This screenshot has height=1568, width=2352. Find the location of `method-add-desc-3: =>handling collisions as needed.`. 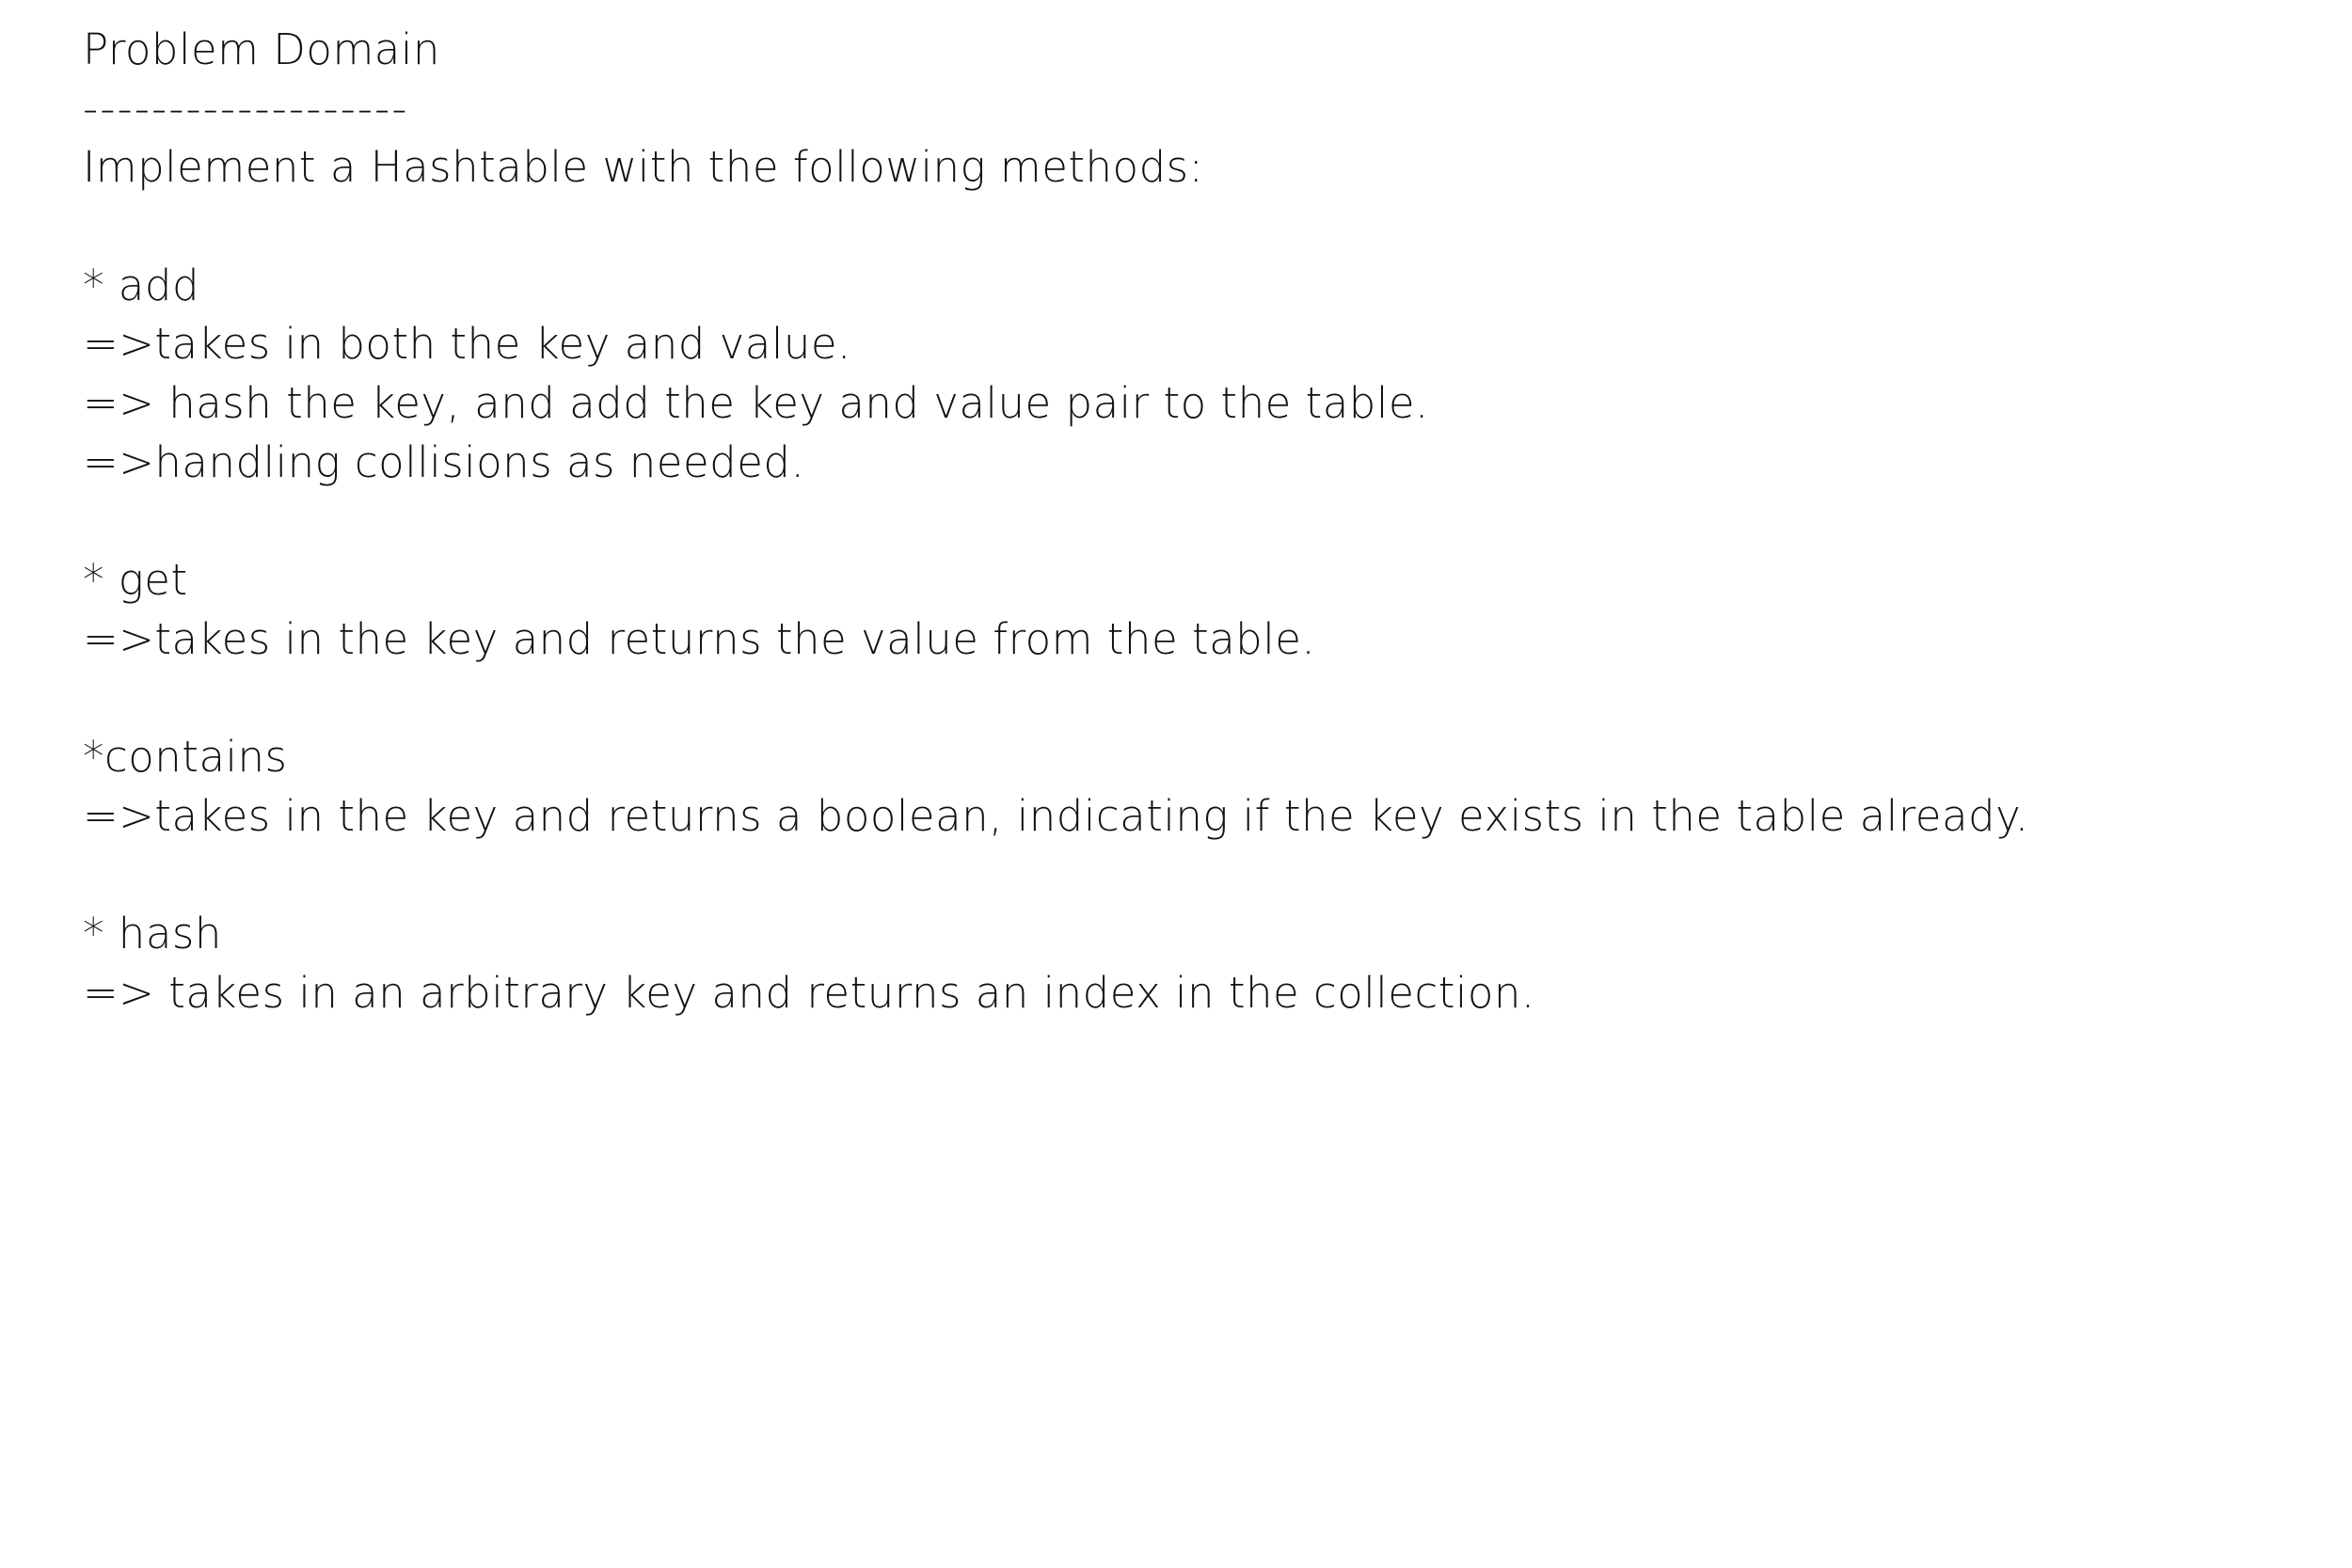

method-add-desc-3: =>handling collisions as needed. is located at coordinates (444, 461).